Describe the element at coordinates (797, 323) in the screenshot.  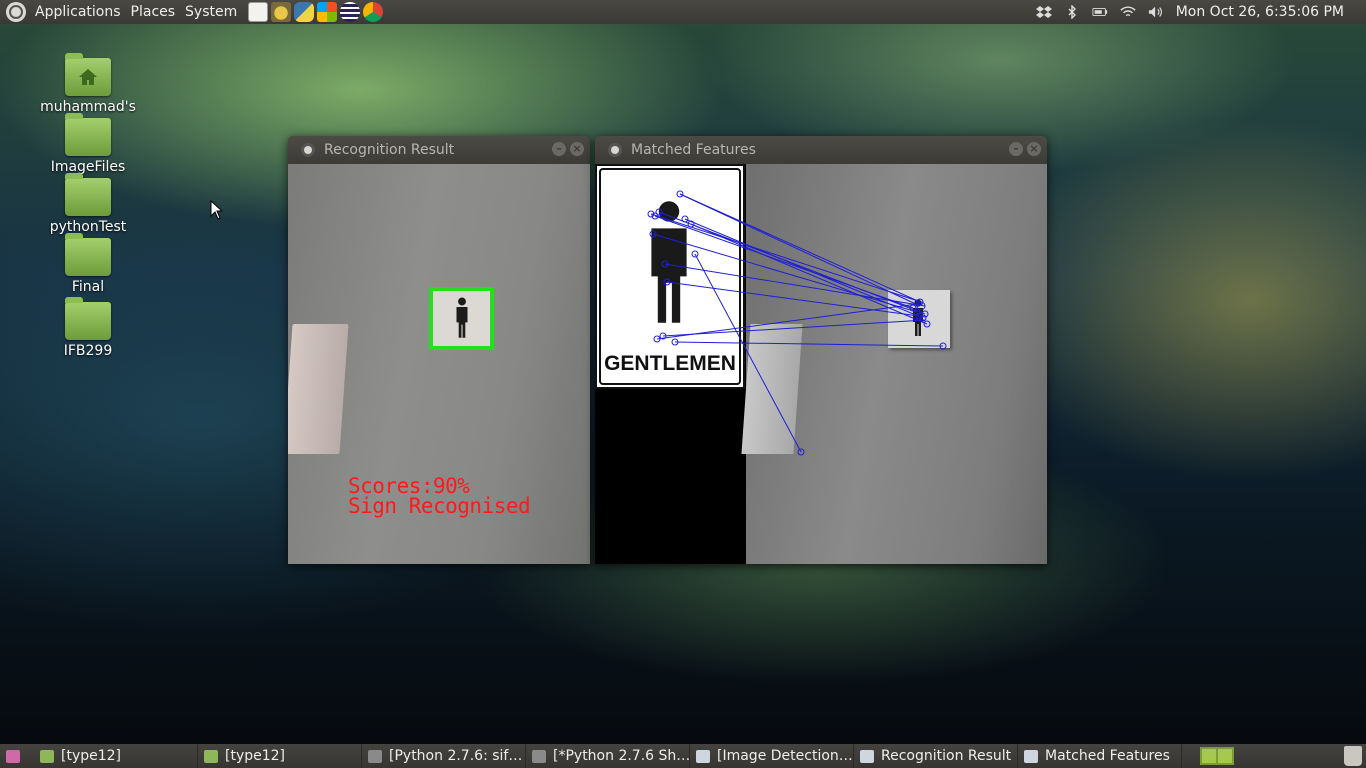
I see `feature-match-lines` at that location.